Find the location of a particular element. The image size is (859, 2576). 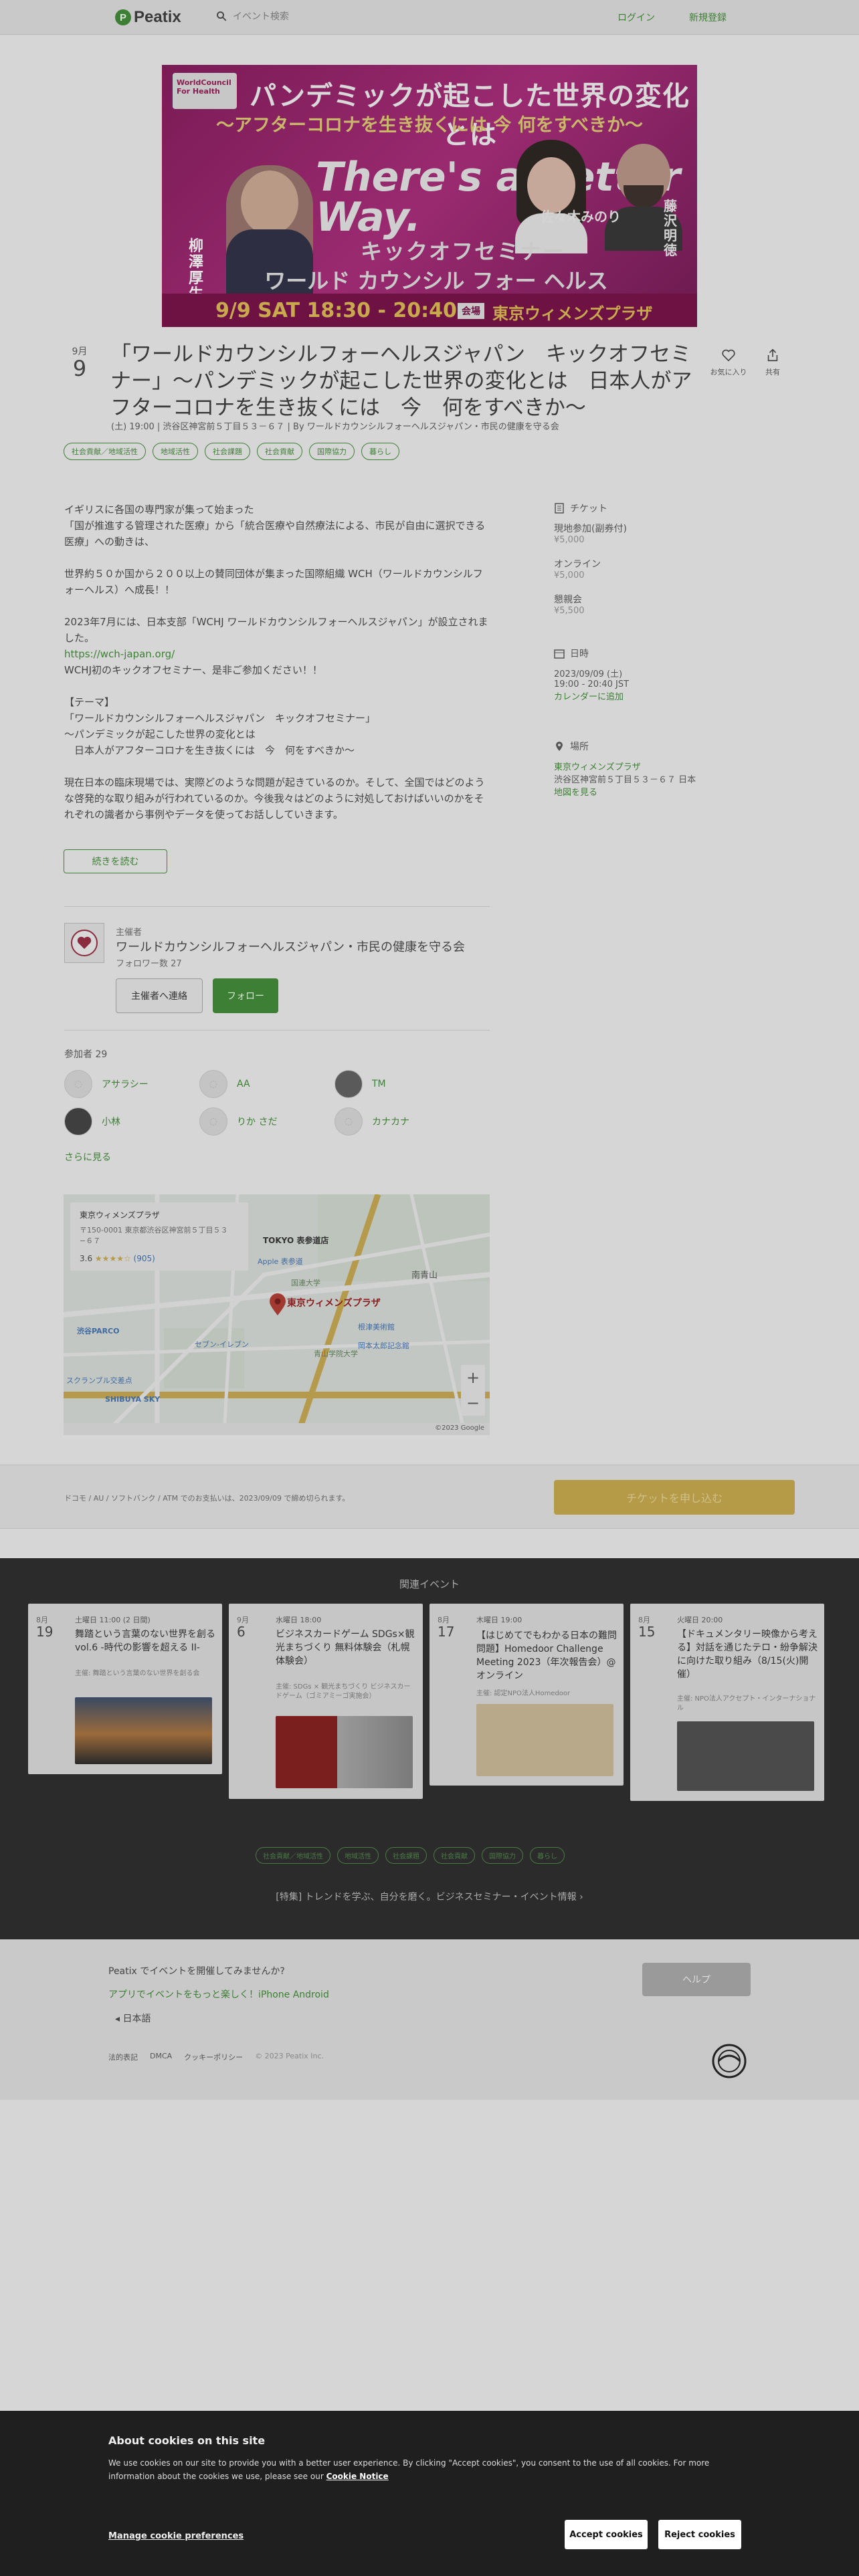

login-link: ログイン is located at coordinates (636, 17).